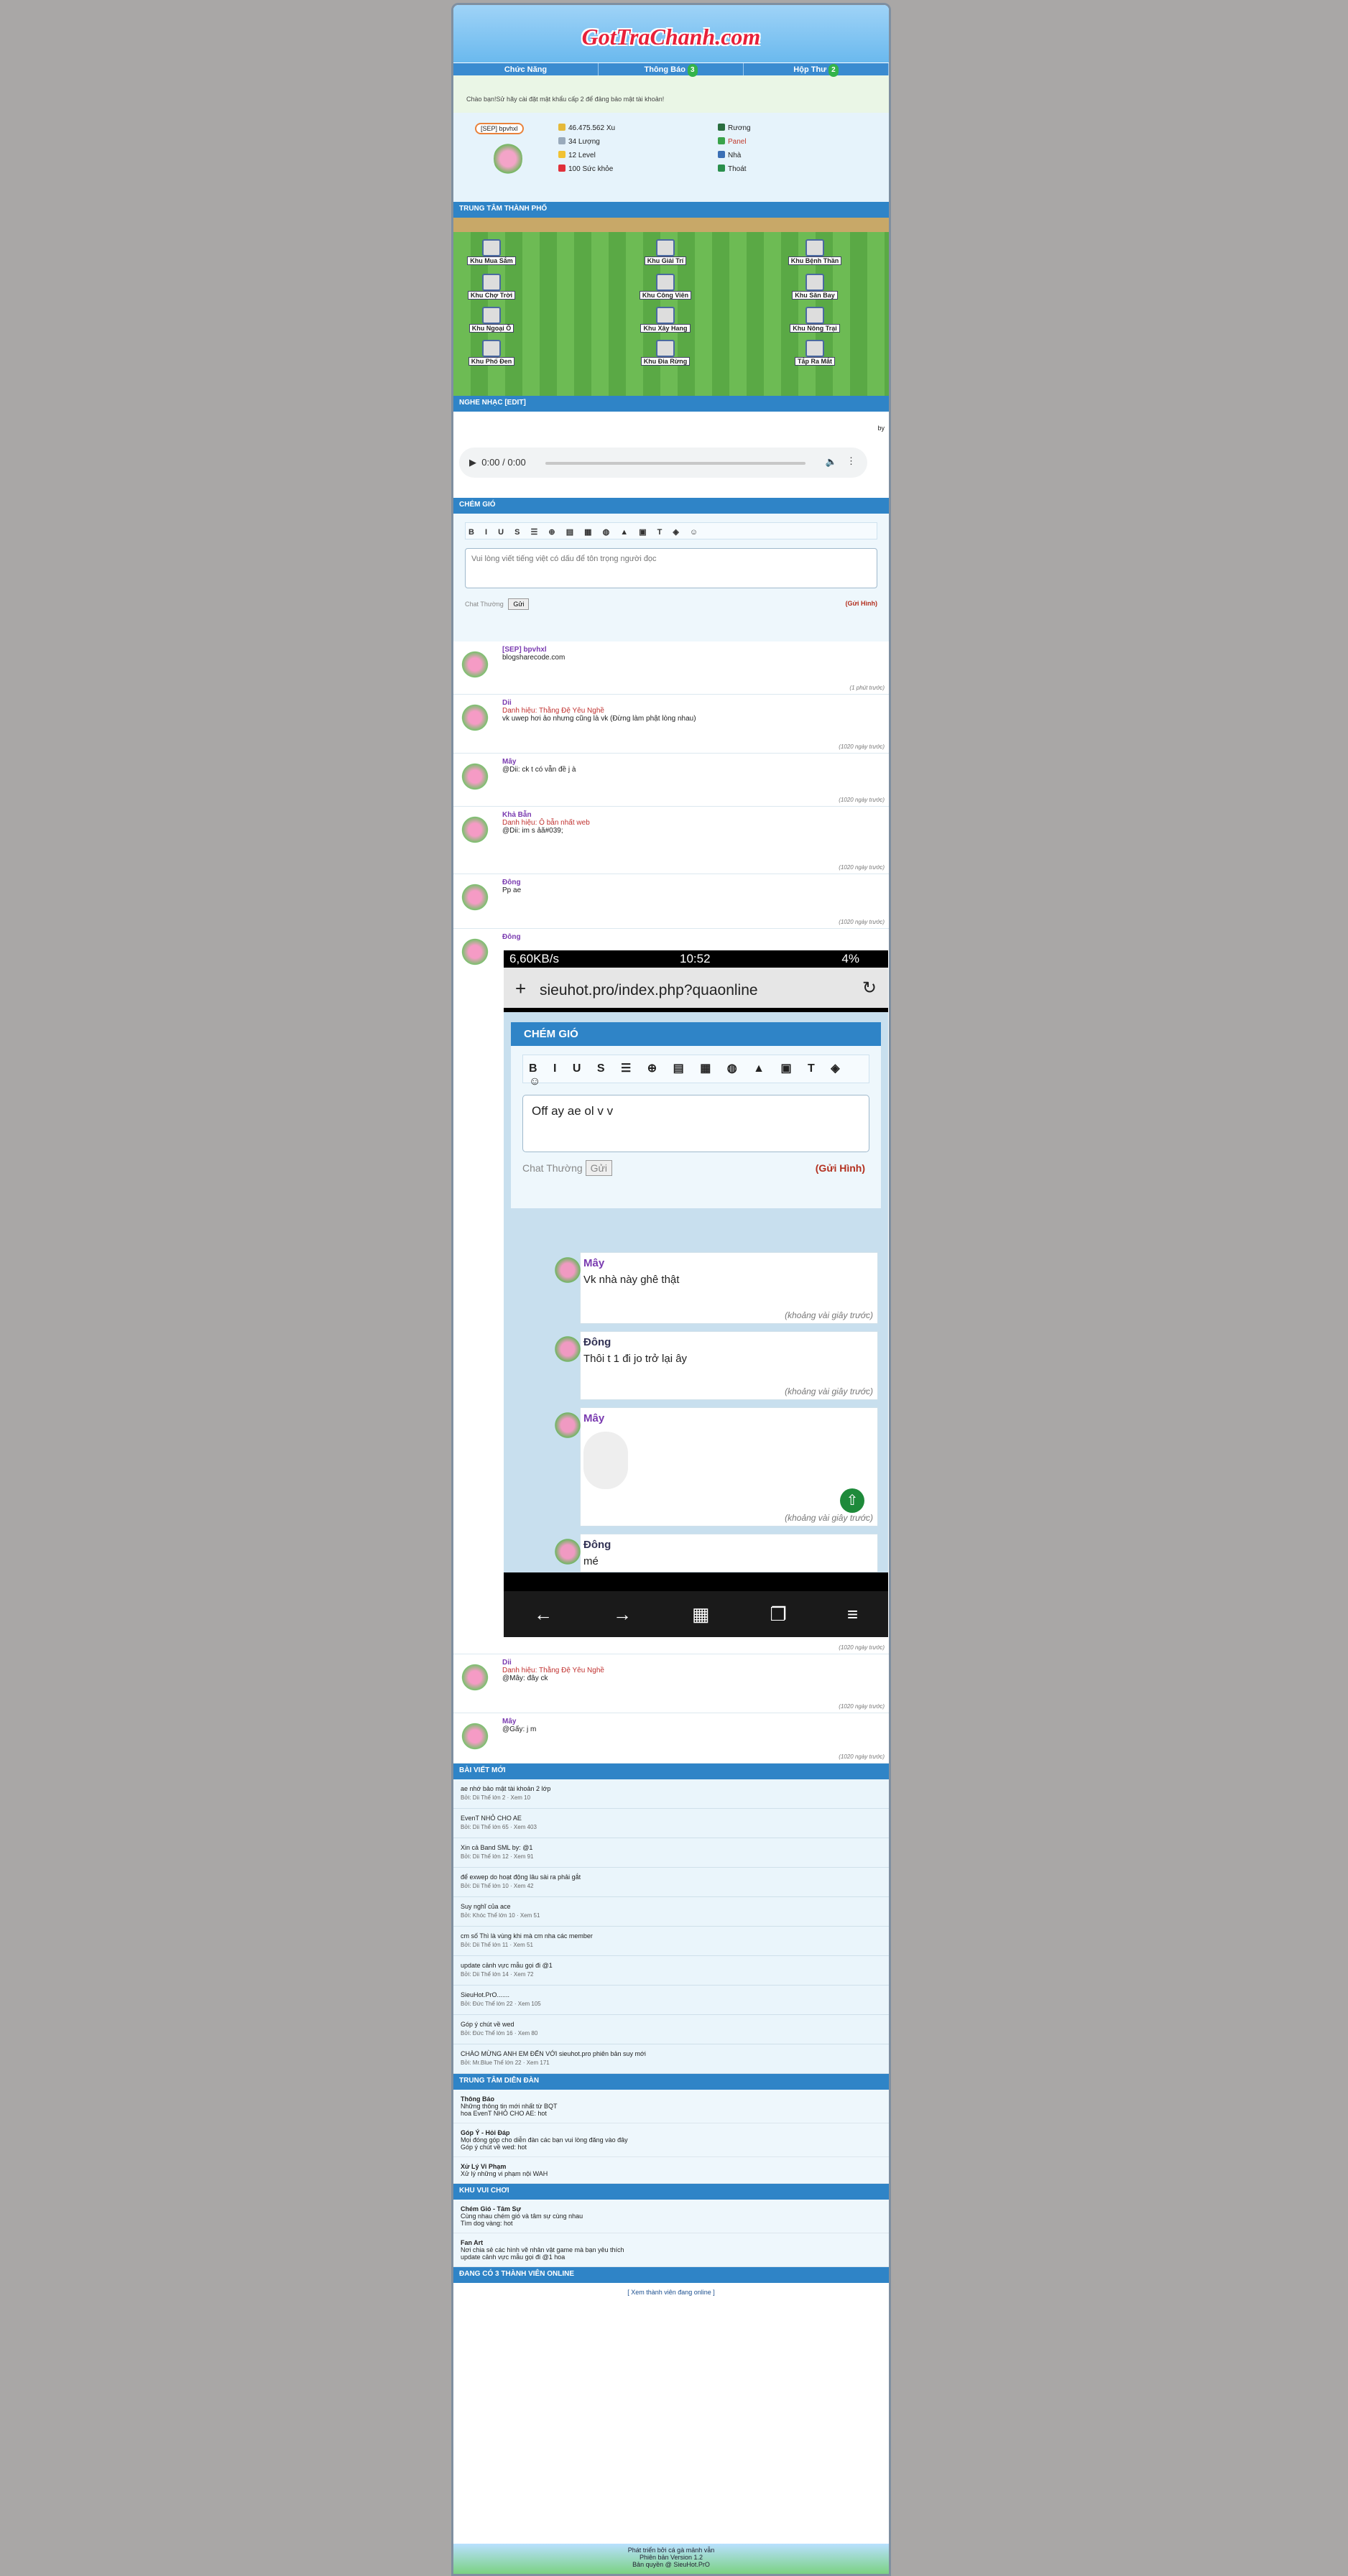  I want to click on message-text: @Dii: im s ảã#039;, so click(532, 831).